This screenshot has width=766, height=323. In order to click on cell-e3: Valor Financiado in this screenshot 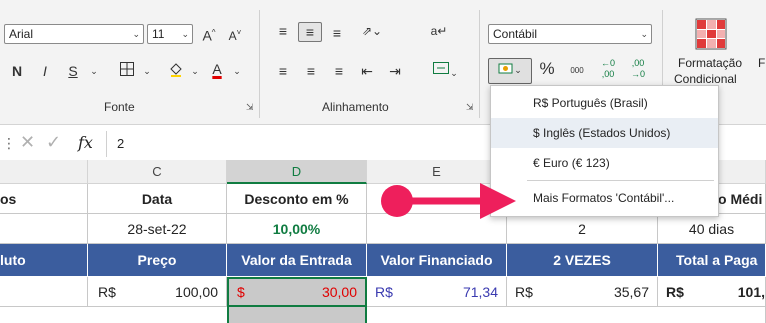, I will do `click(437, 260)`.